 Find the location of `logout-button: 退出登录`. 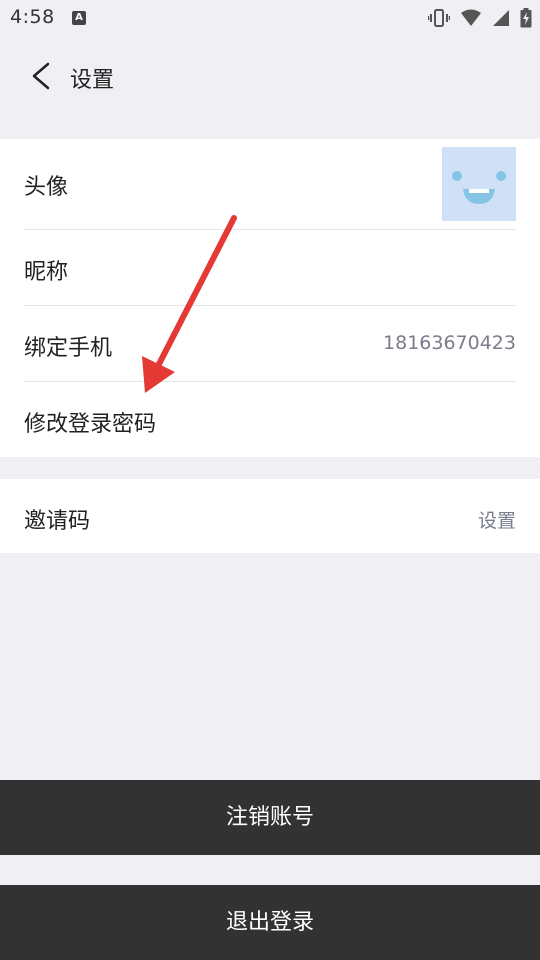

logout-button: 退出登录 is located at coordinates (270, 922).